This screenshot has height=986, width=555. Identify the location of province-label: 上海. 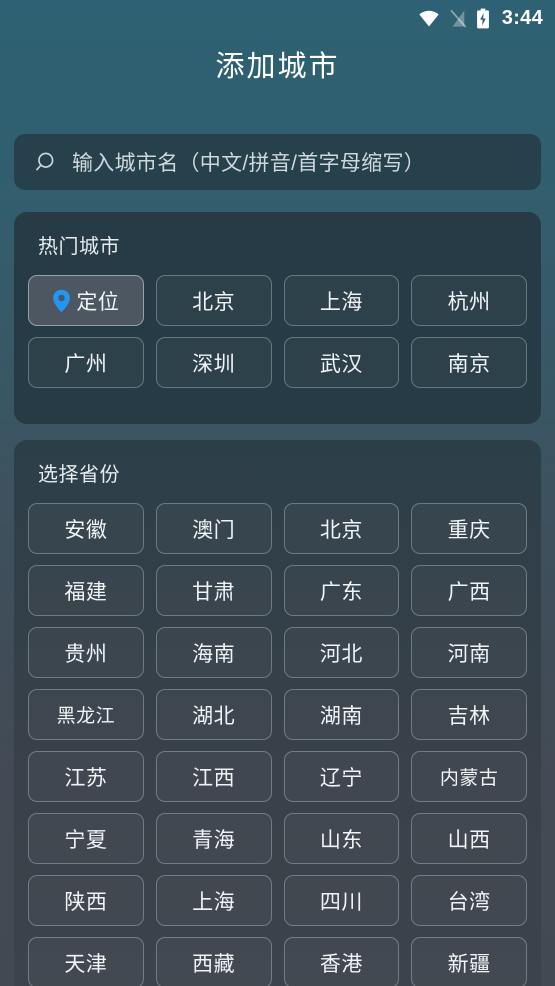
(214, 902).